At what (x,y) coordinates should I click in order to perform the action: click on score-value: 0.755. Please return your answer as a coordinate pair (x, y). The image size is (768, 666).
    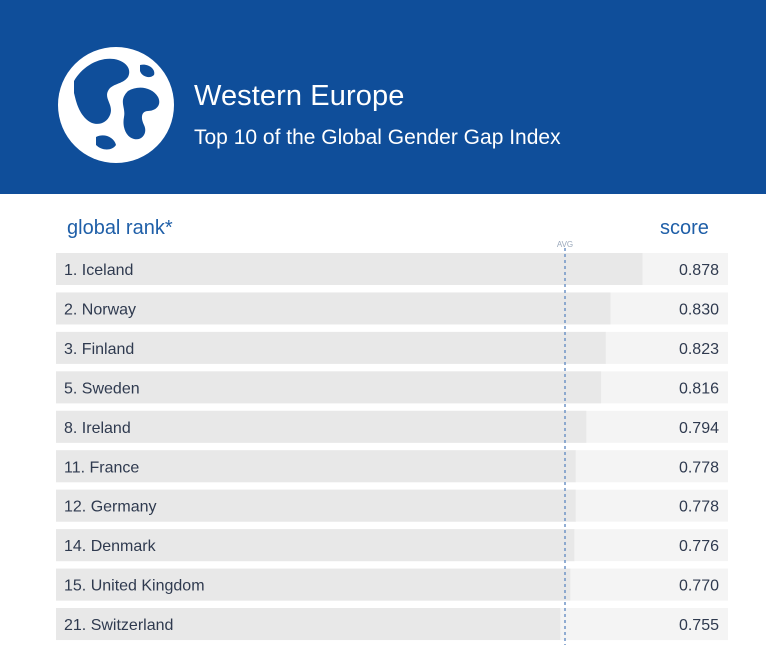
    Looking at the image, I should click on (699, 625).